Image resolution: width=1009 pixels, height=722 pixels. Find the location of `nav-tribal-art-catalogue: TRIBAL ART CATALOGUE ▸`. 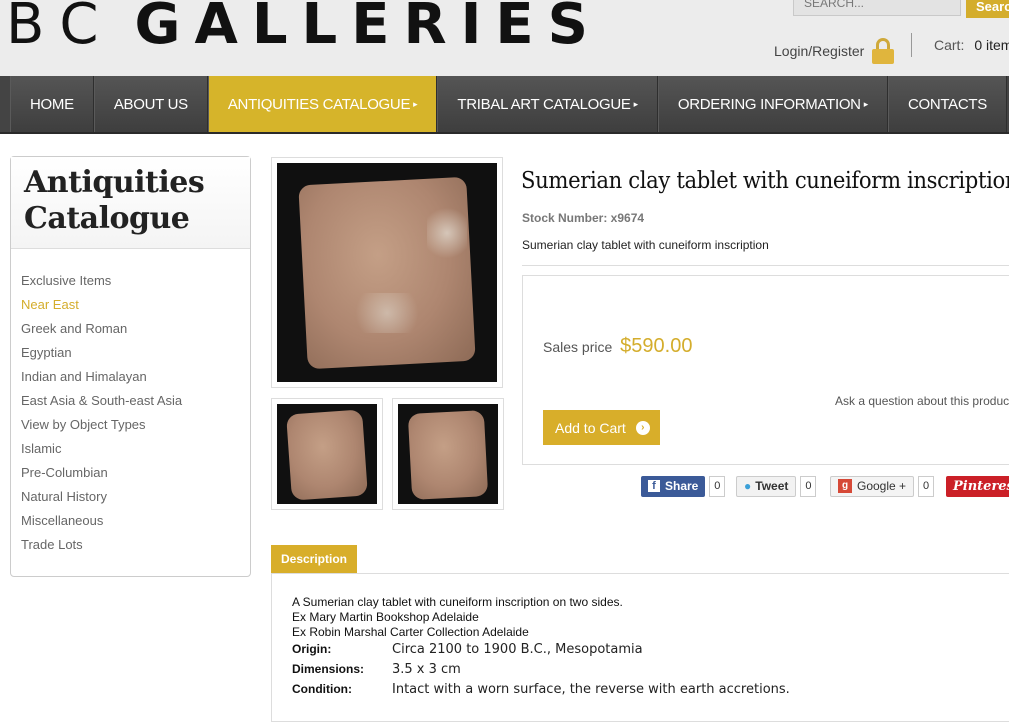

nav-tribal-art-catalogue: TRIBAL ART CATALOGUE ▸ is located at coordinates (547, 104).